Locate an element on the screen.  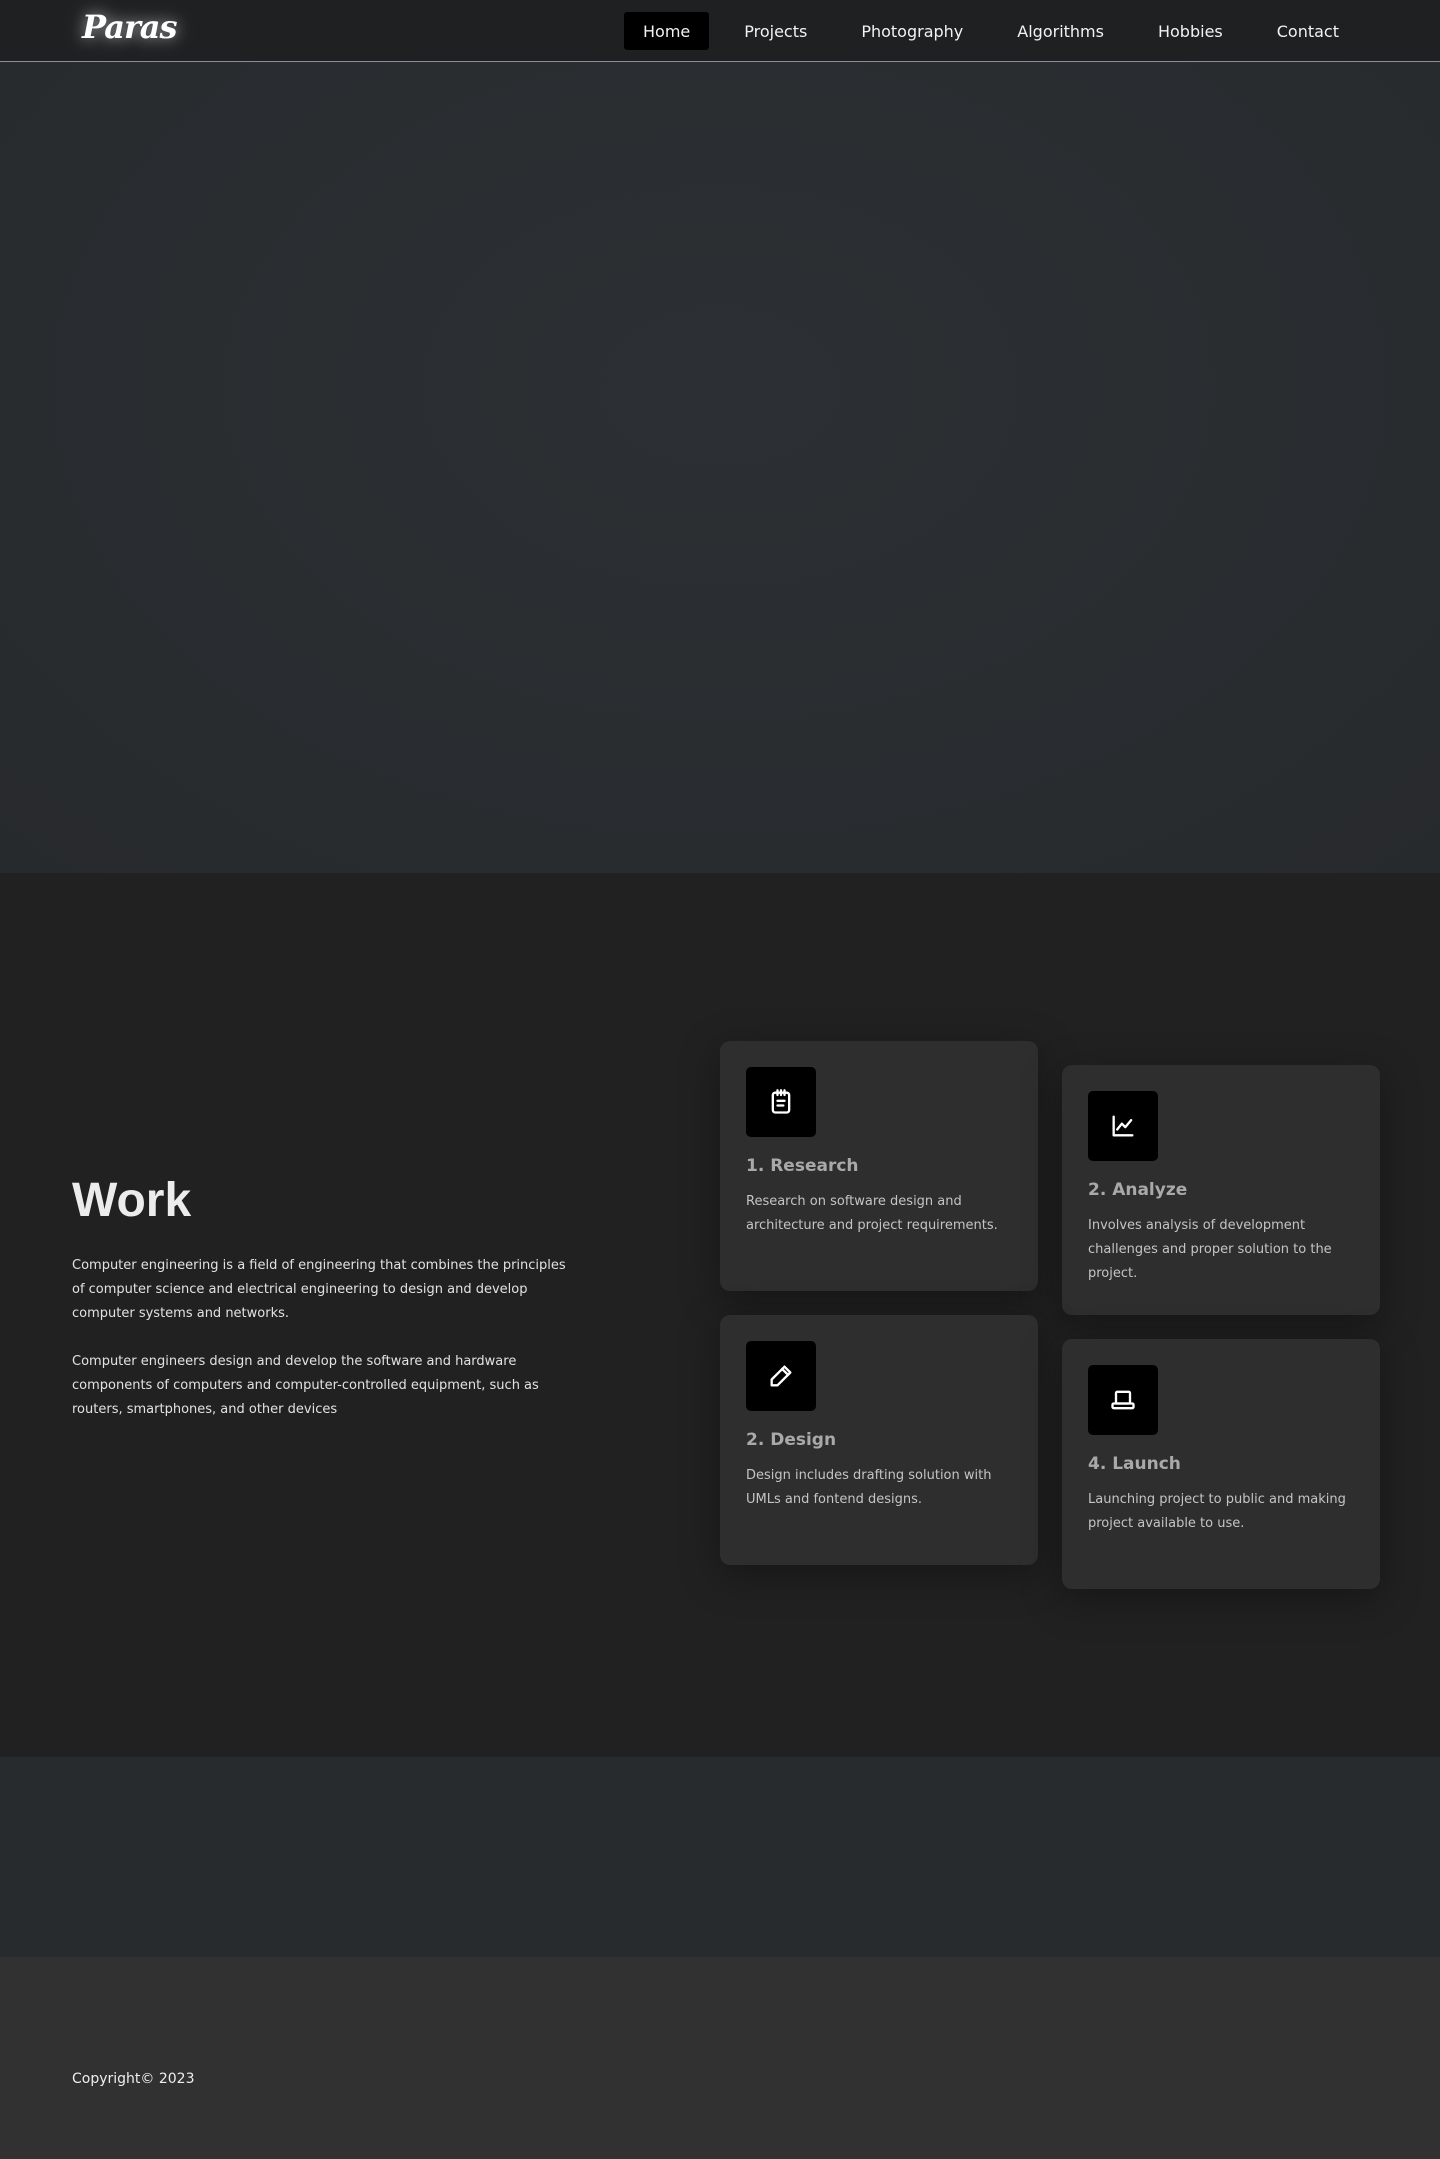
site-logo: Paras is located at coordinates (130, 27).